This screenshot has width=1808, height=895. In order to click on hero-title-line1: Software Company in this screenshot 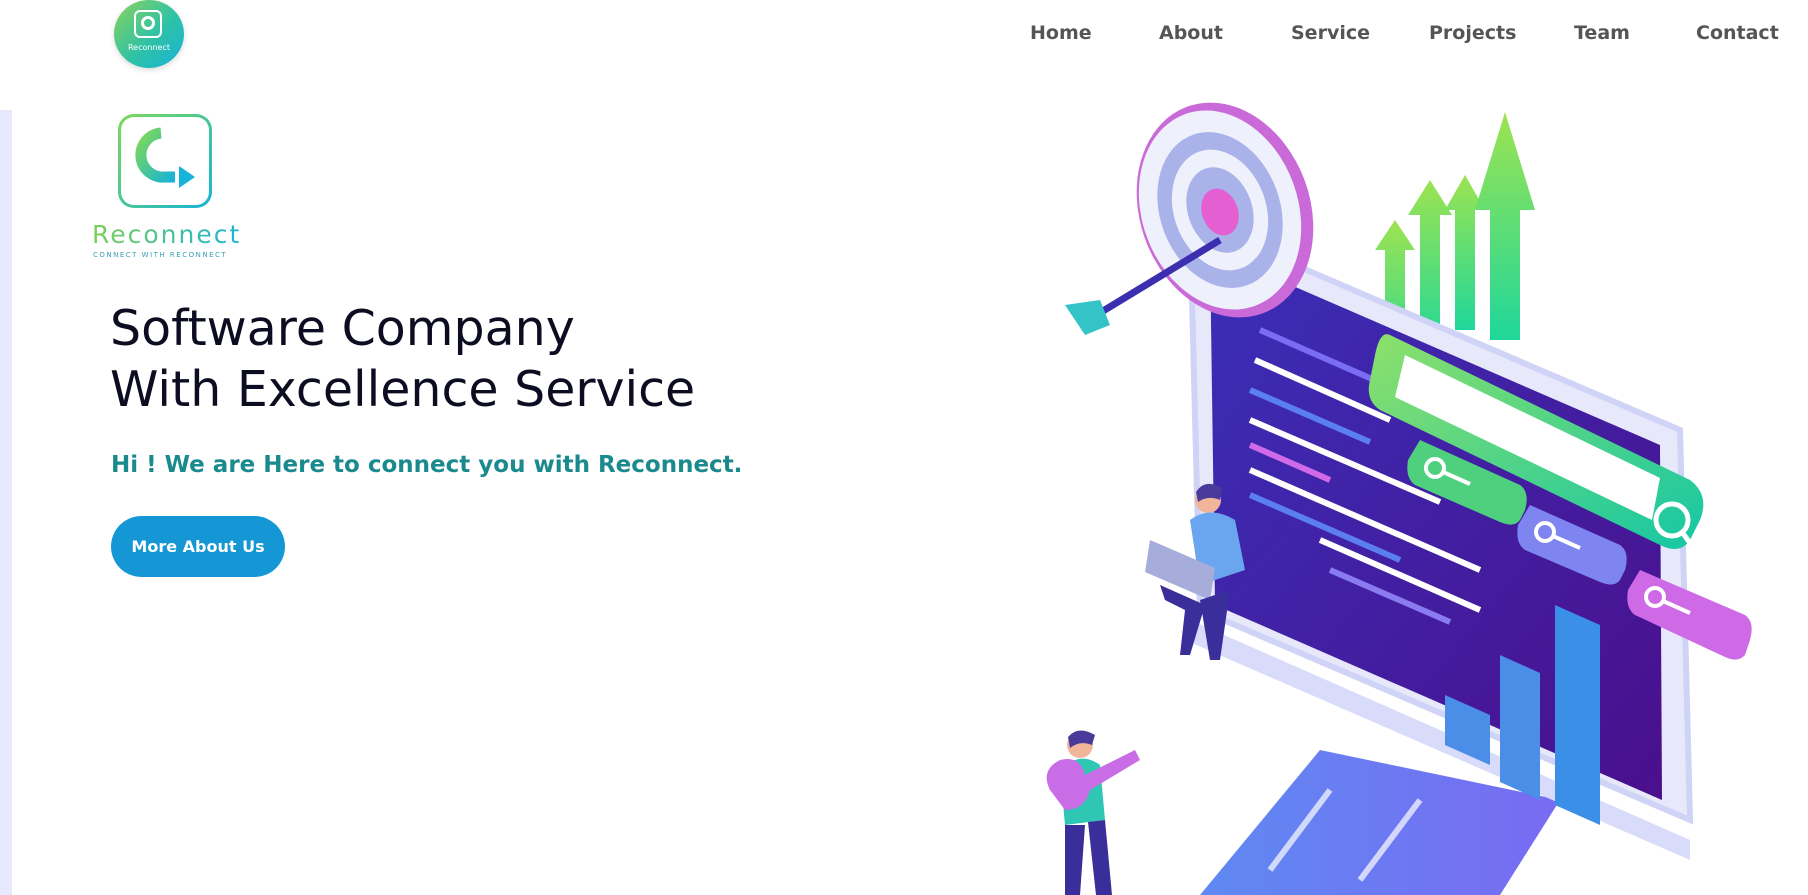, I will do `click(342, 328)`.